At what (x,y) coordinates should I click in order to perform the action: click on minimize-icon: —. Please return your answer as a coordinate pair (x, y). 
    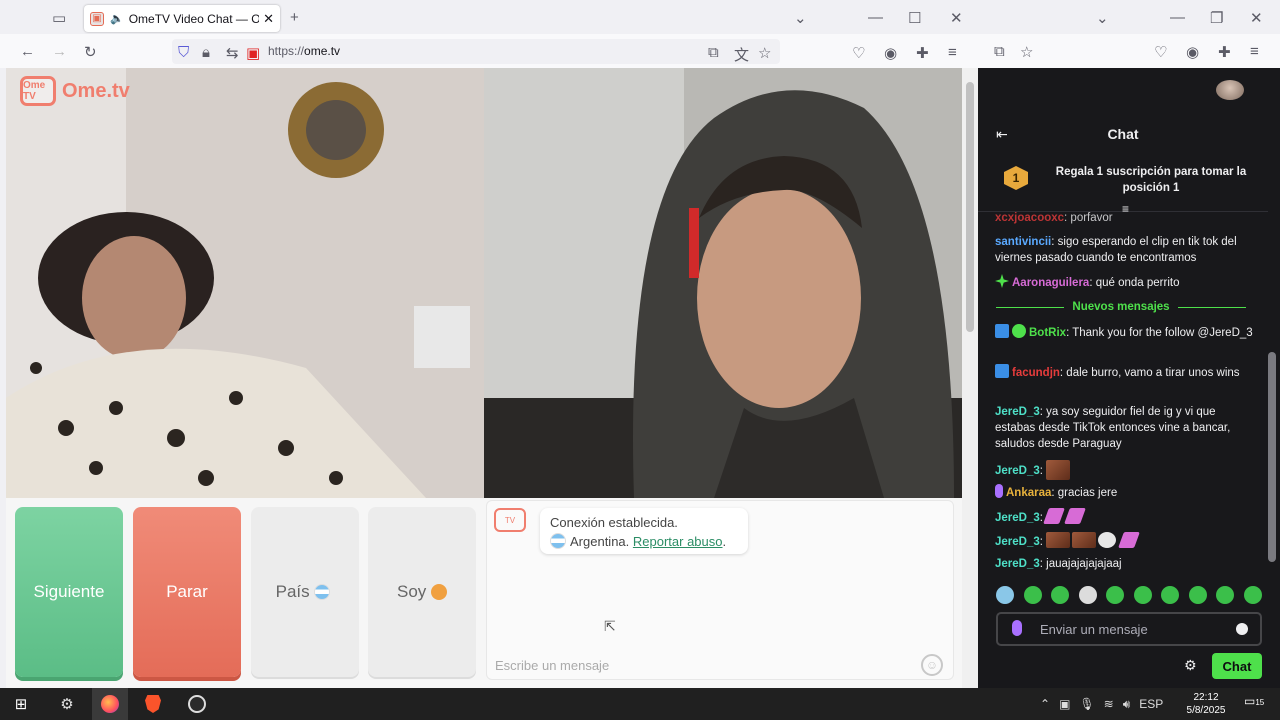
    Looking at the image, I should click on (875, 17).